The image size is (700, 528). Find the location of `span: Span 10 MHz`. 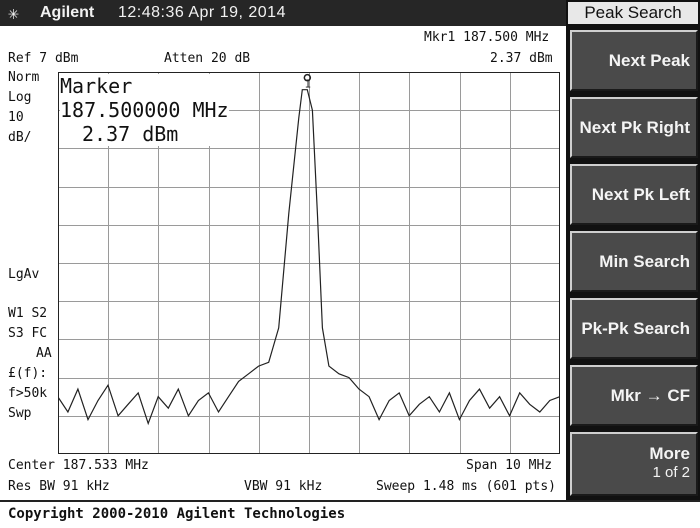

span: Span 10 MHz is located at coordinates (509, 465).